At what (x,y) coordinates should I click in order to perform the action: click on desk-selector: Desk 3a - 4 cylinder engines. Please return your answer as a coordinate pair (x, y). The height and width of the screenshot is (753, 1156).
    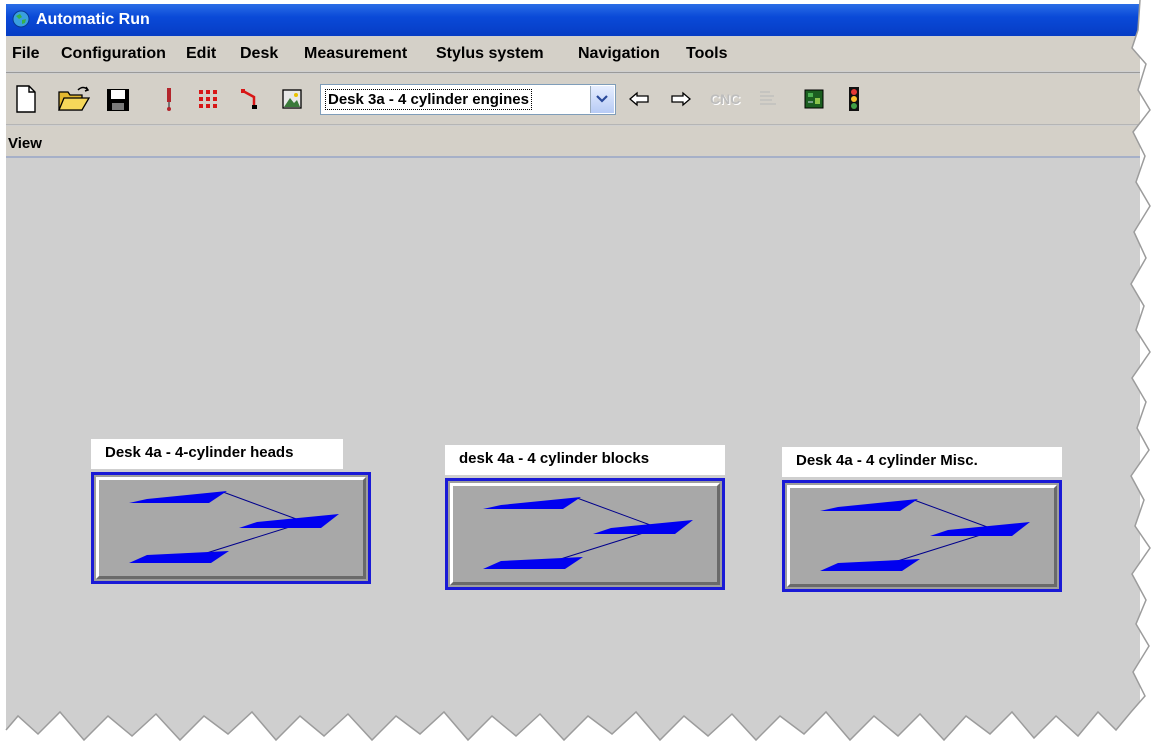
    Looking at the image, I should click on (468, 99).